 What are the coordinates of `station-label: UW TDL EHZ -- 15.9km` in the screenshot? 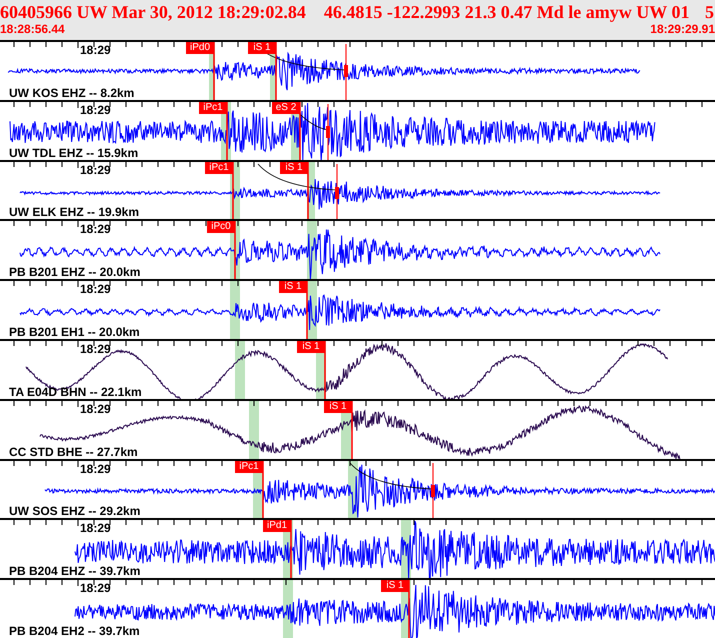 It's located at (73, 153).